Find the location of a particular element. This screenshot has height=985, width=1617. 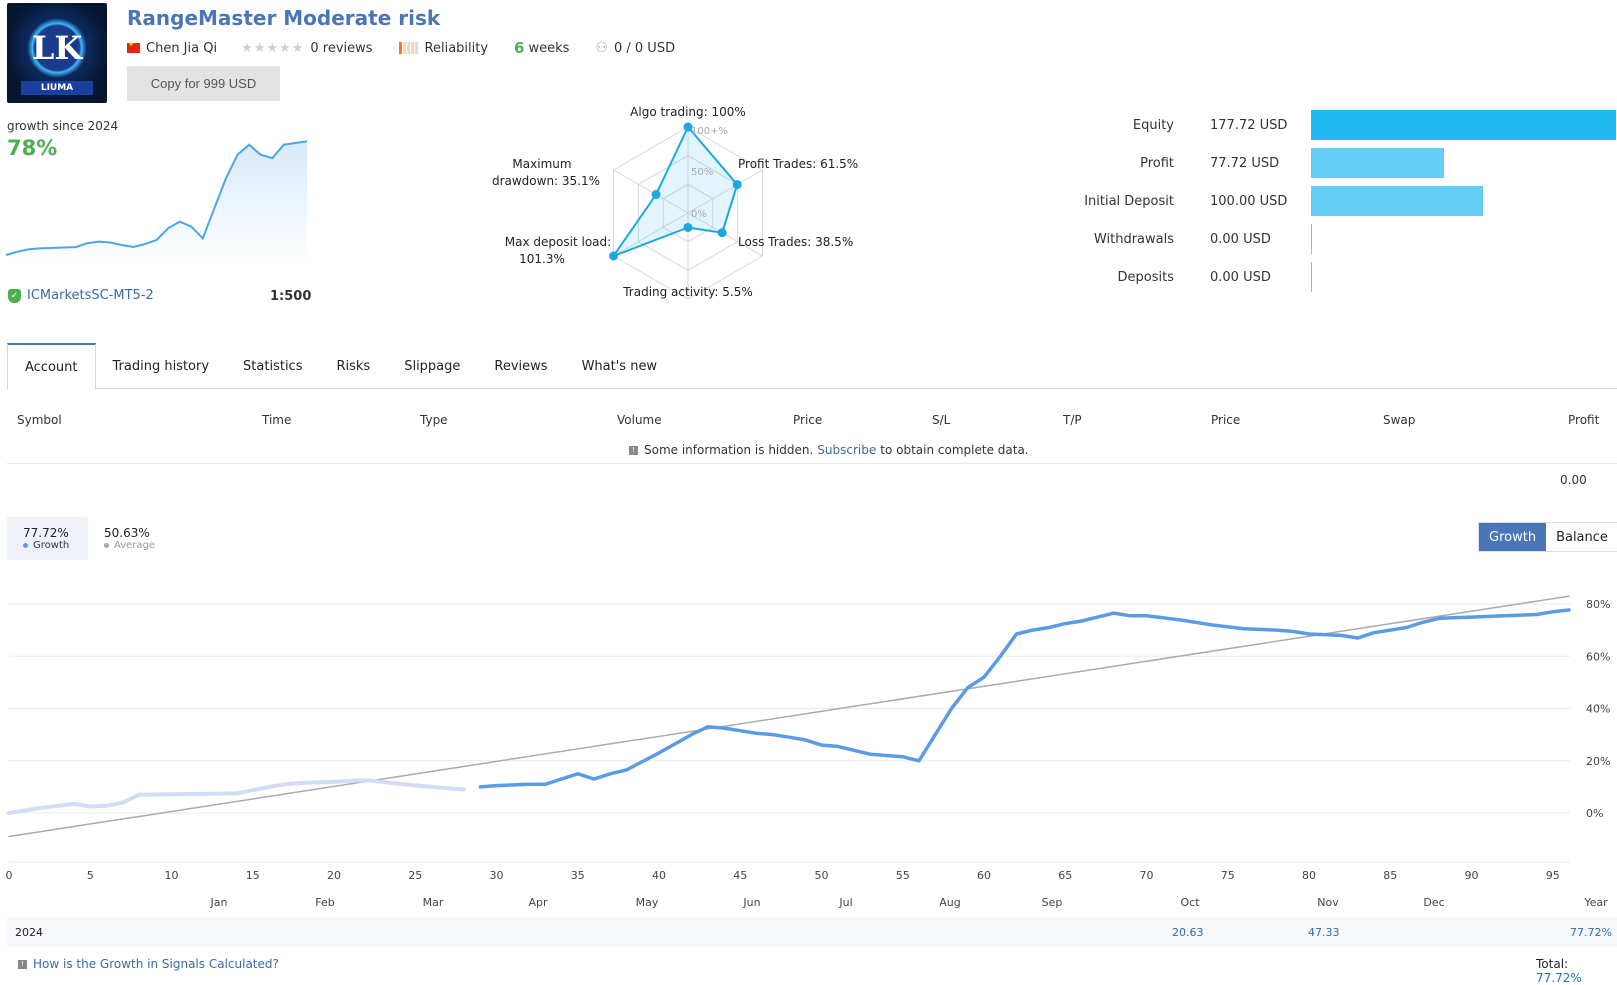

x-tick-label: 85 is located at coordinates (1390, 875).